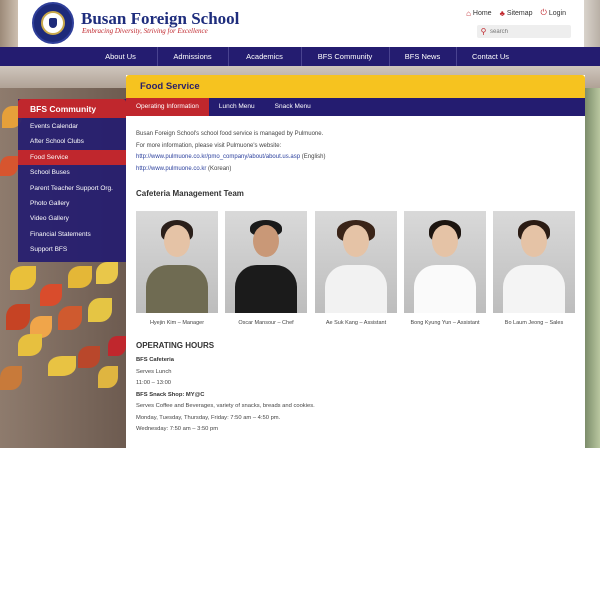 This screenshot has width=600, height=600. Describe the element at coordinates (72, 234) in the screenshot. I see `sidebar-item-financial-statements: Financial Statements` at that location.